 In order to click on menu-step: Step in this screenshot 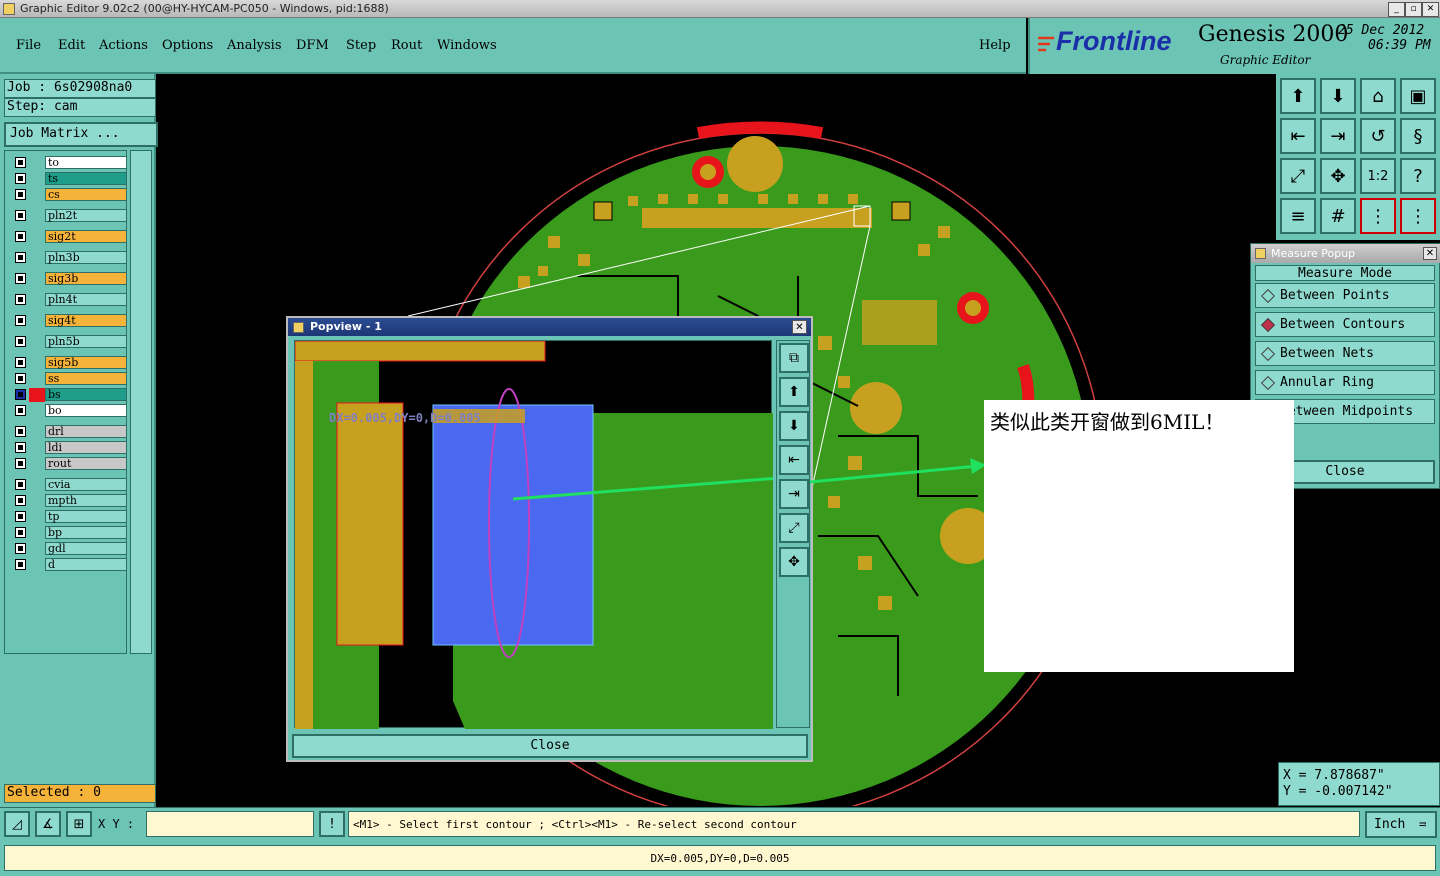, I will do `click(361, 45)`.